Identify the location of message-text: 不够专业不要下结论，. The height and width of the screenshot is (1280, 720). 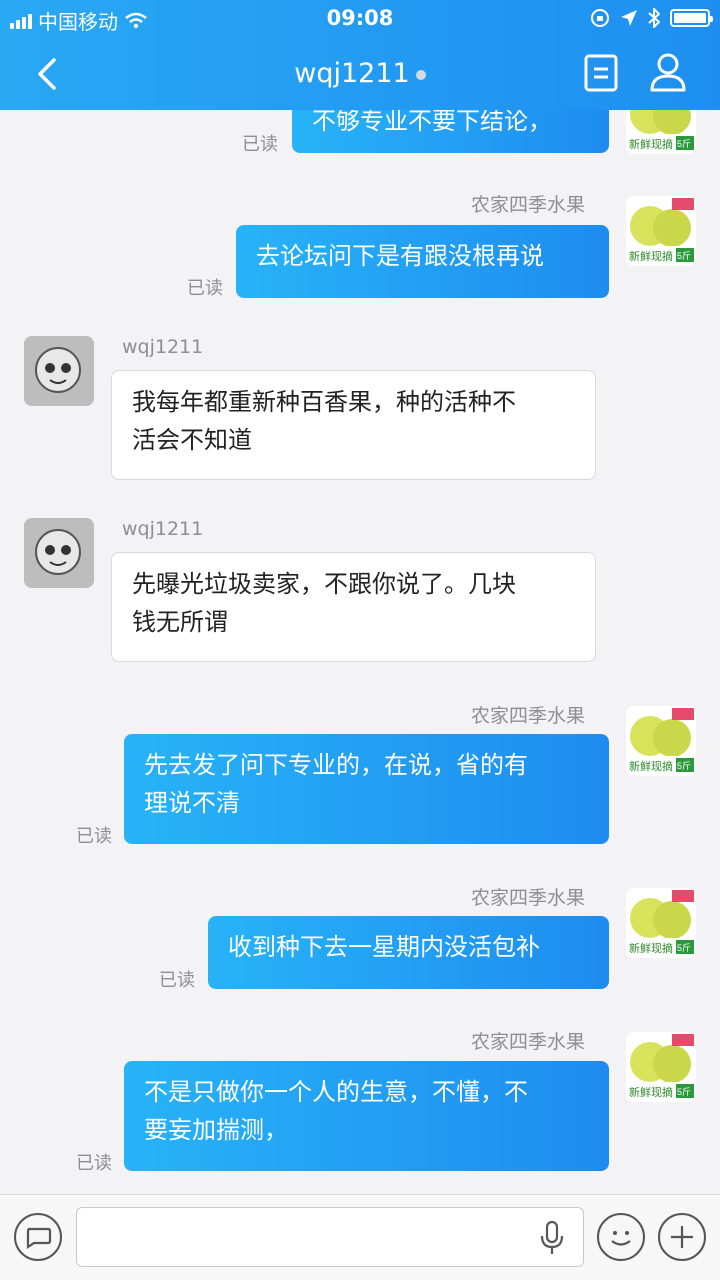
(432, 122).